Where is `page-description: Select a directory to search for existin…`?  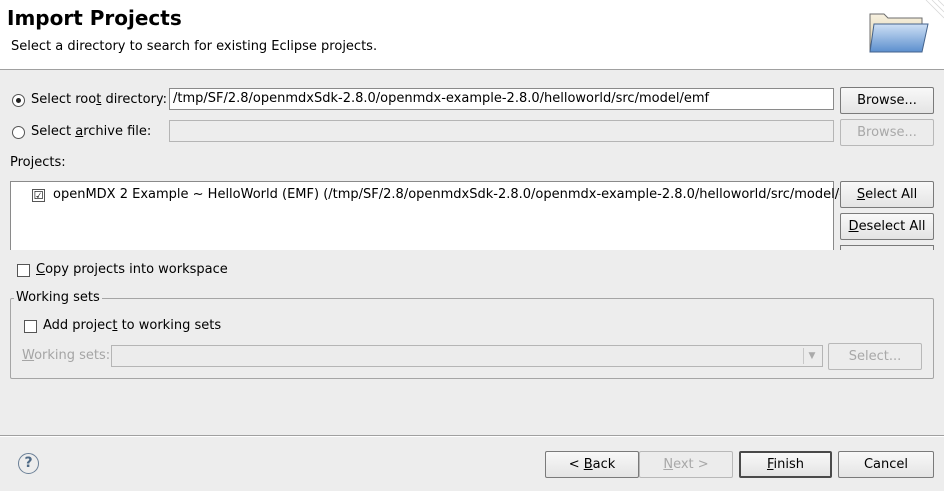
page-description: Select a directory to search for existin… is located at coordinates (194, 46).